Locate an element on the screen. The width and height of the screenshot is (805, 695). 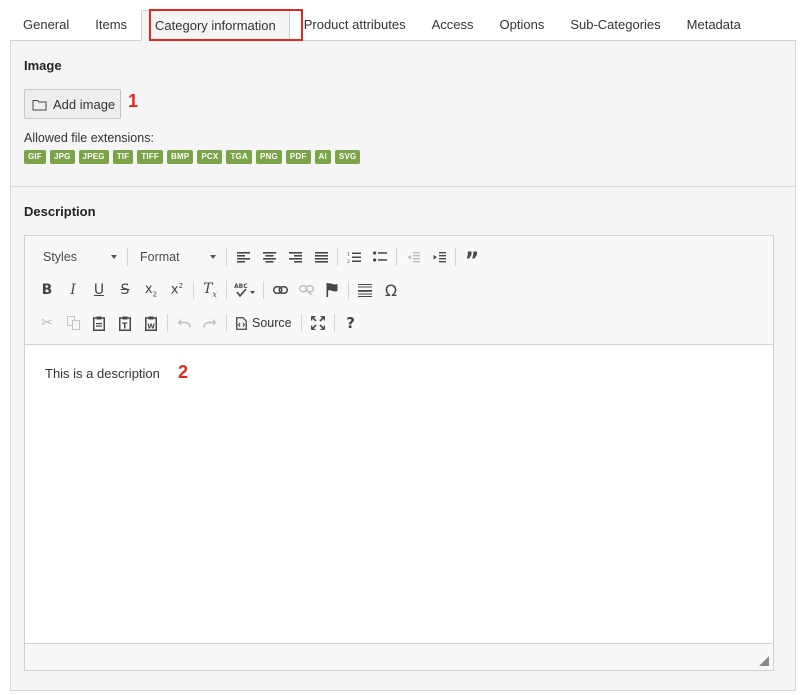
justify-button is located at coordinates (321, 257).